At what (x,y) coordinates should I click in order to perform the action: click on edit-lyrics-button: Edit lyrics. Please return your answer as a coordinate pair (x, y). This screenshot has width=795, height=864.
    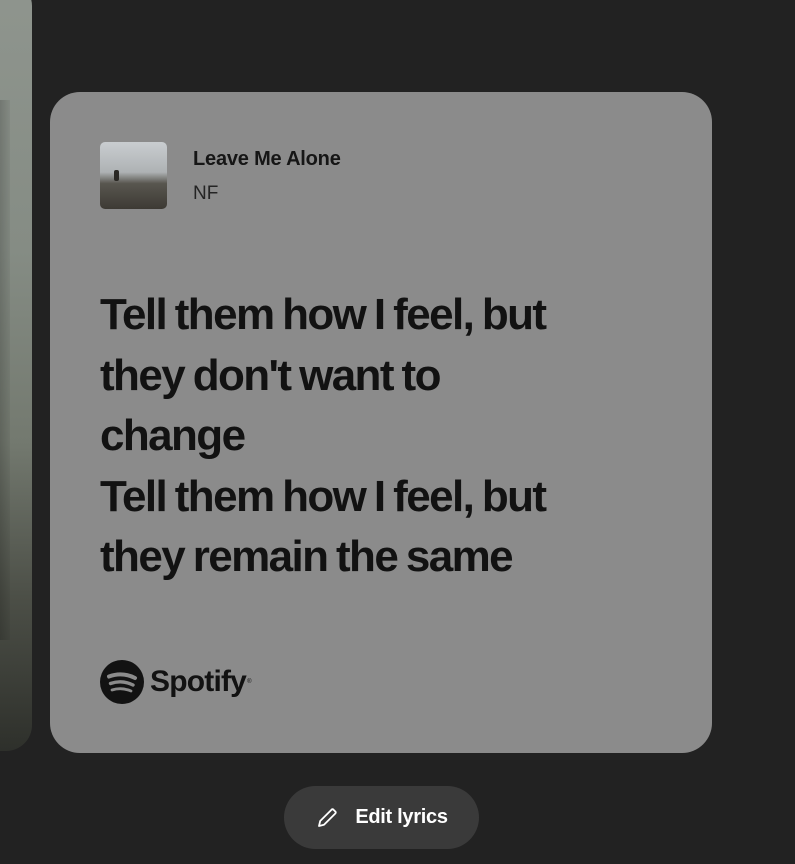
    Looking at the image, I should click on (381, 817).